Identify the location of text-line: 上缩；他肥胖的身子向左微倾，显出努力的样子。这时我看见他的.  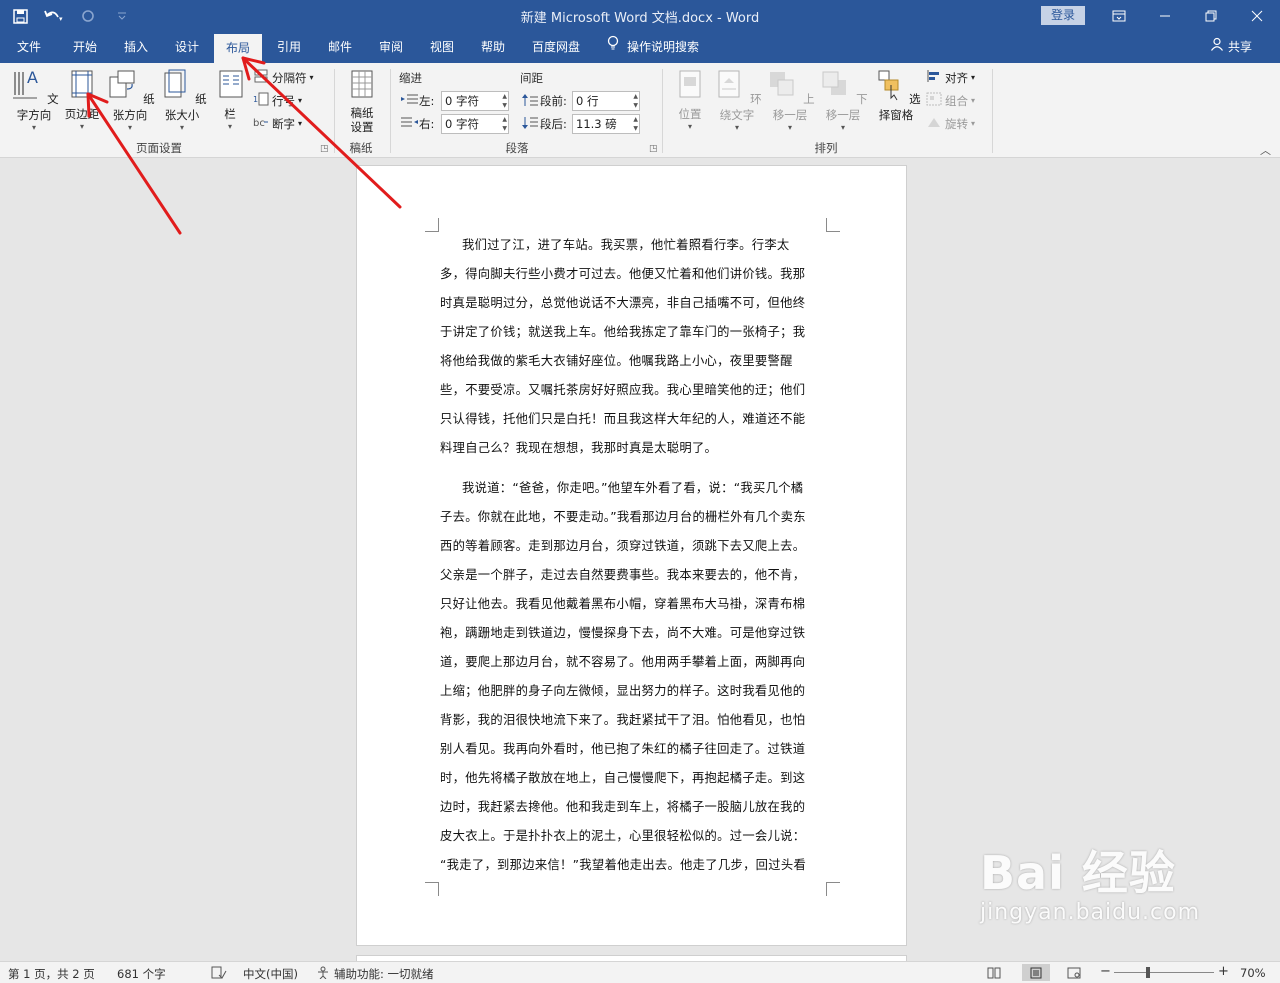
(623, 691).